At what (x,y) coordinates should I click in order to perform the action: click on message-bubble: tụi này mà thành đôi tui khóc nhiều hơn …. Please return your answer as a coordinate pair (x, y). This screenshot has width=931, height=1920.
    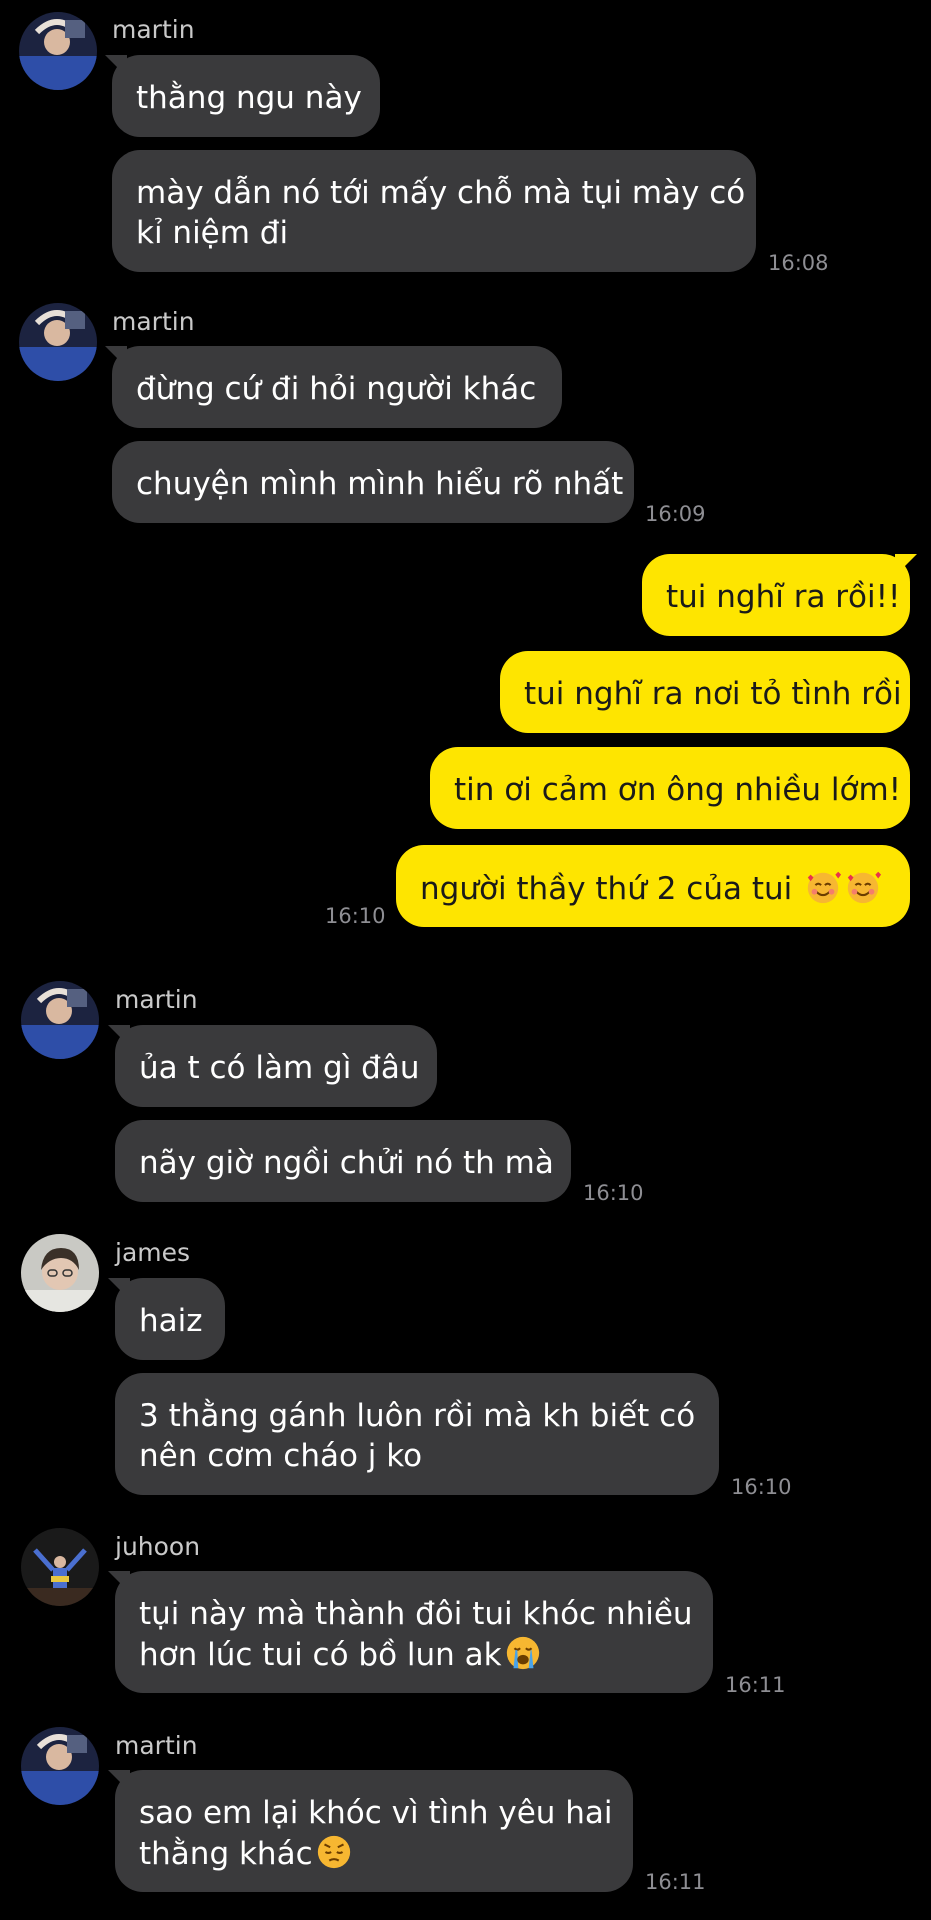
    Looking at the image, I should click on (414, 1632).